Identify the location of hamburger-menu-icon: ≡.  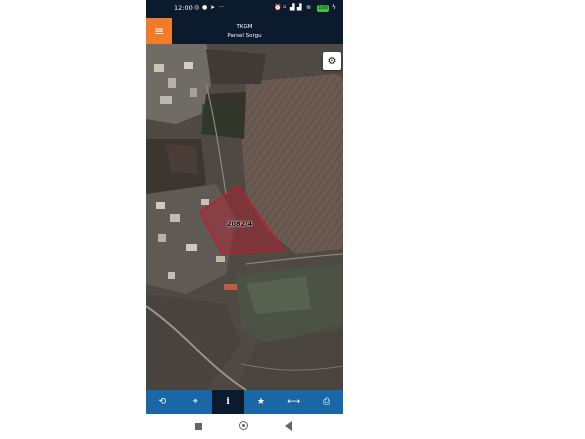
(159, 31).